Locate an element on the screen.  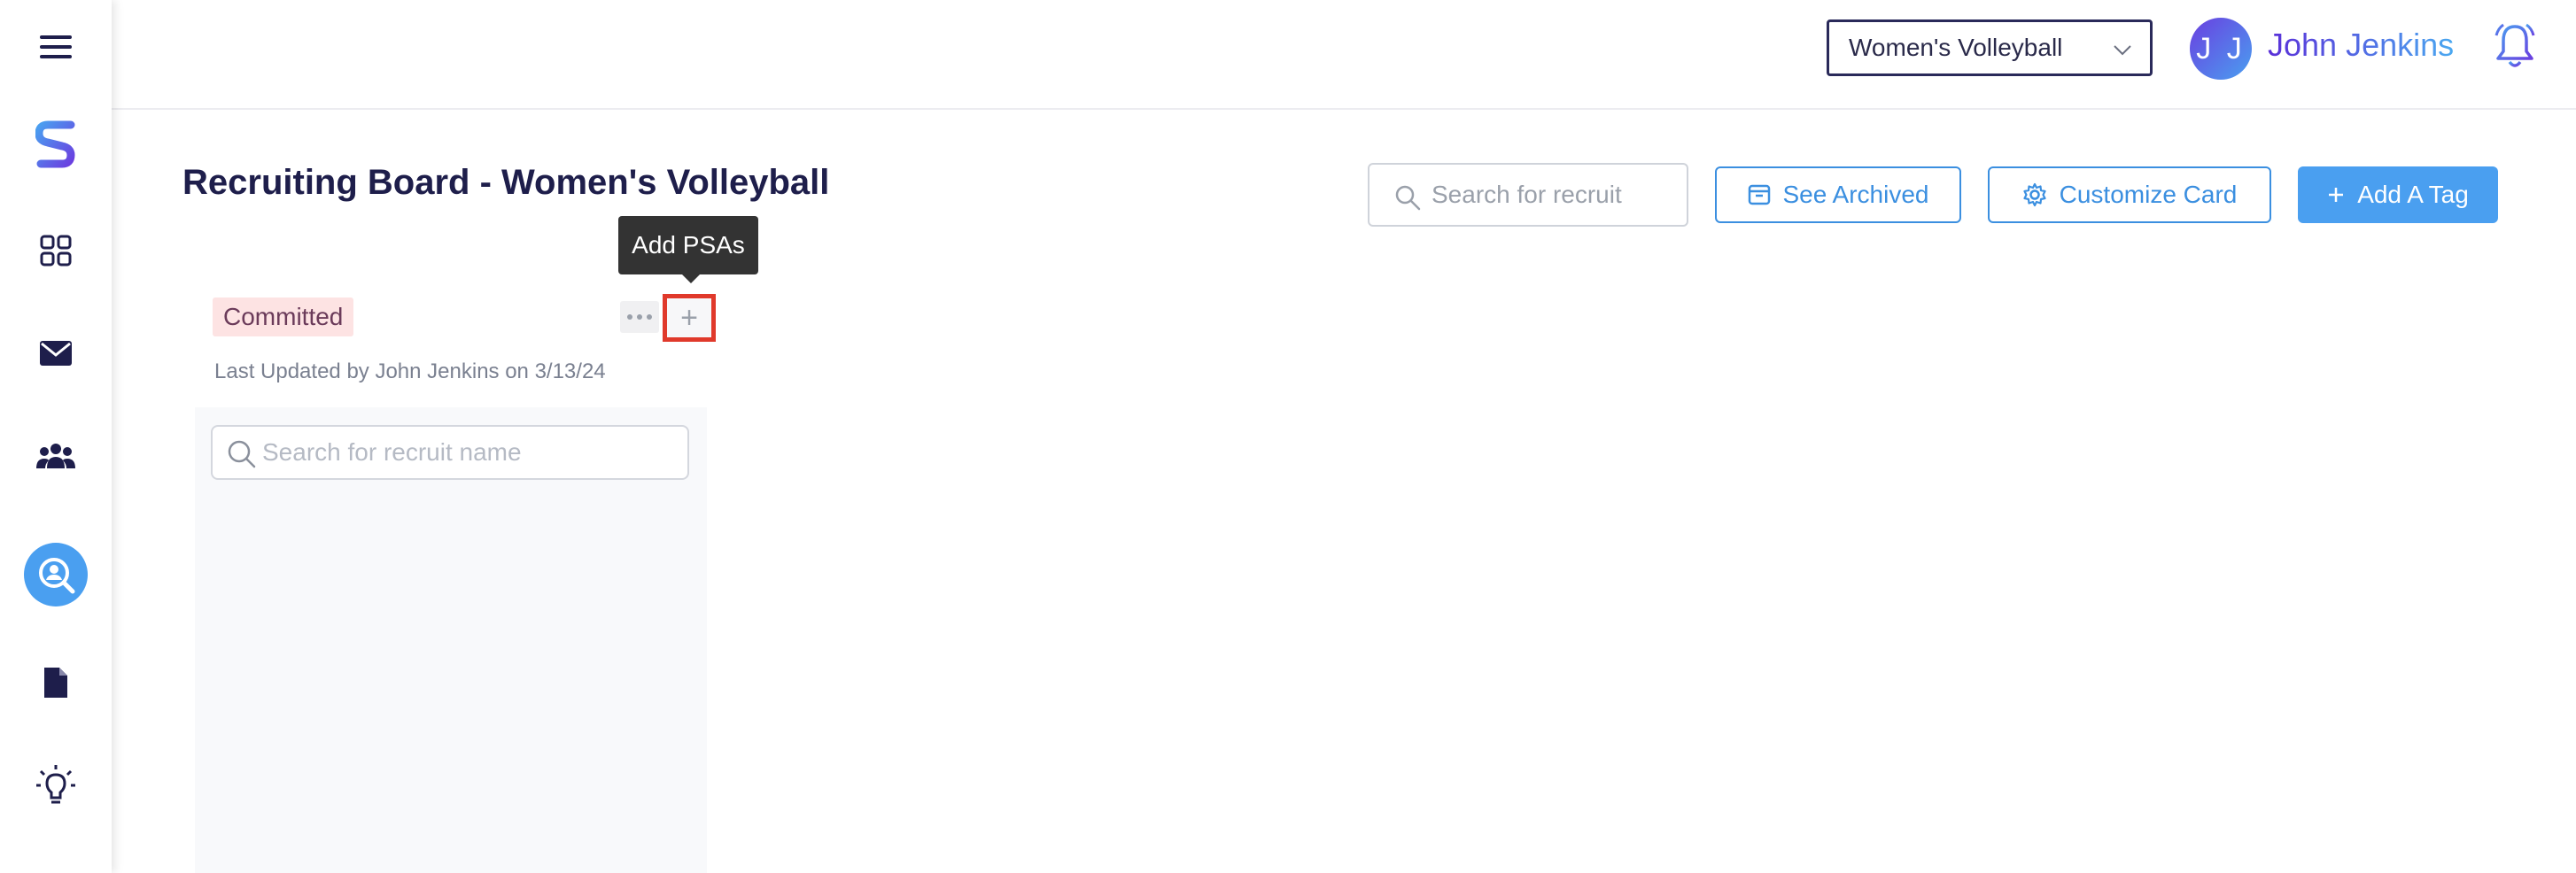
sidebar-item-recruiting is located at coordinates (56, 574).